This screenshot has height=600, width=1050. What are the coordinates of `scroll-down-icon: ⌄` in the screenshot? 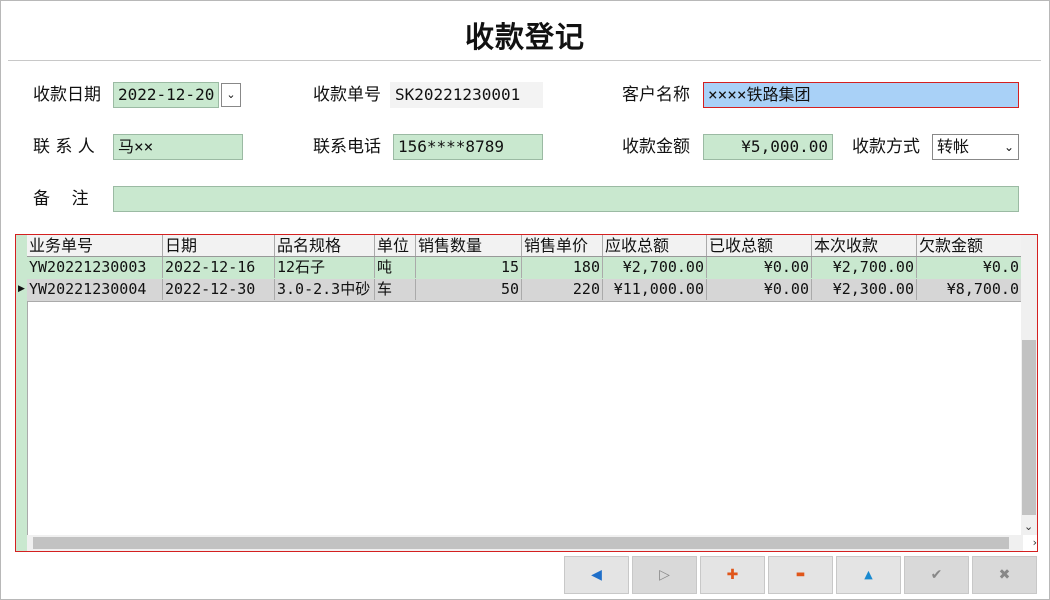 It's located at (1028, 526).